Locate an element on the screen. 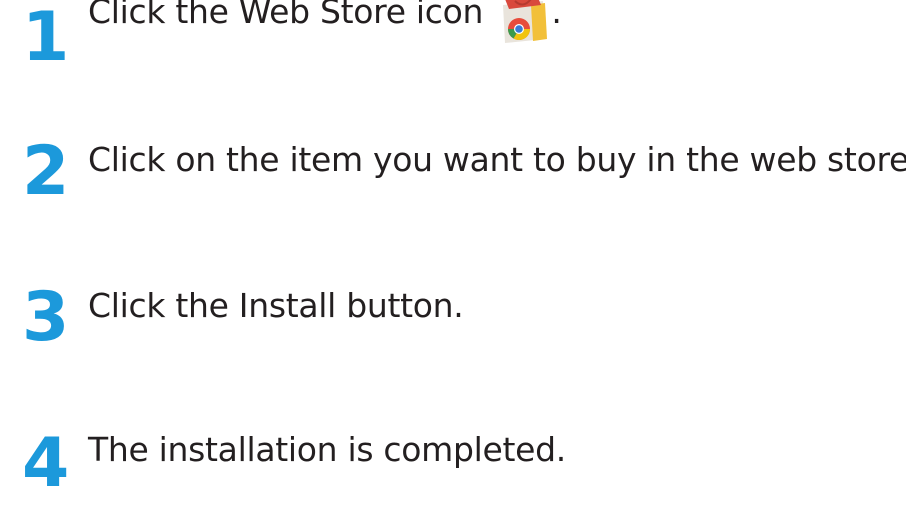  chrome-web-store-icon is located at coordinates (524, 22).